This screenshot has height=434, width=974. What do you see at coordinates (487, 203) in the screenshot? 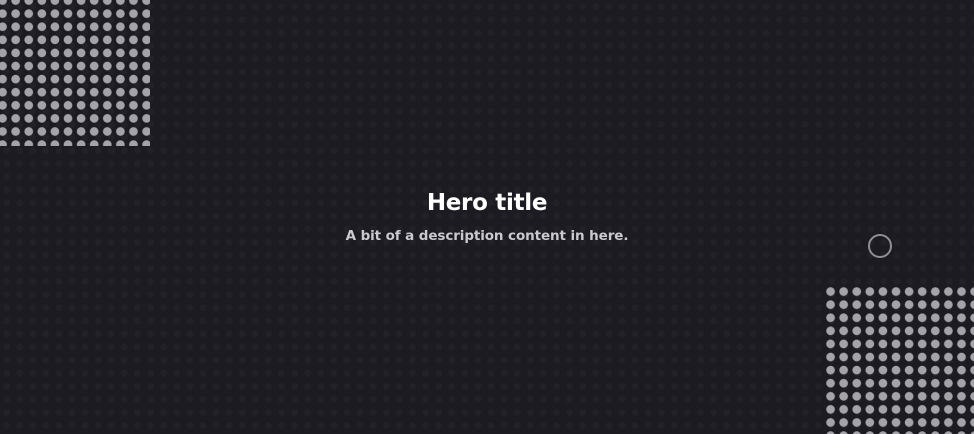
I see `hero-title: Hero title` at bounding box center [487, 203].